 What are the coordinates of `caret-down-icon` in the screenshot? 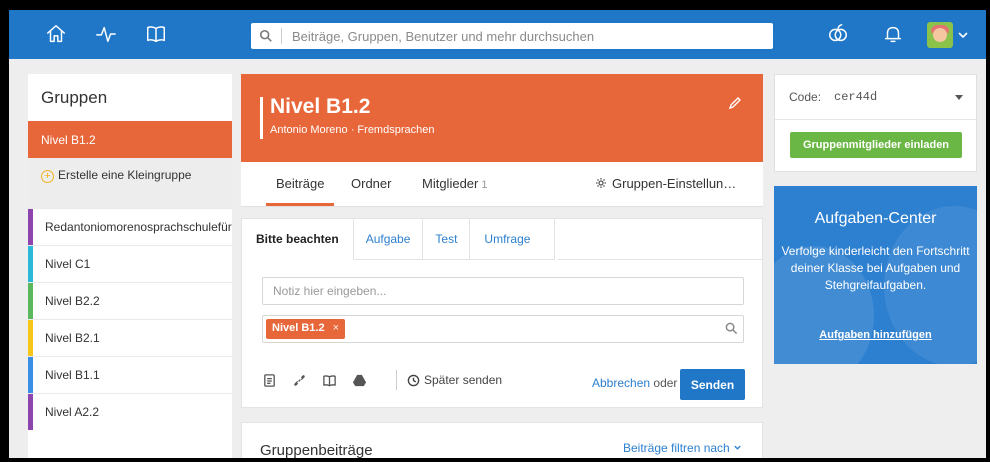 It's located at (959, 97).